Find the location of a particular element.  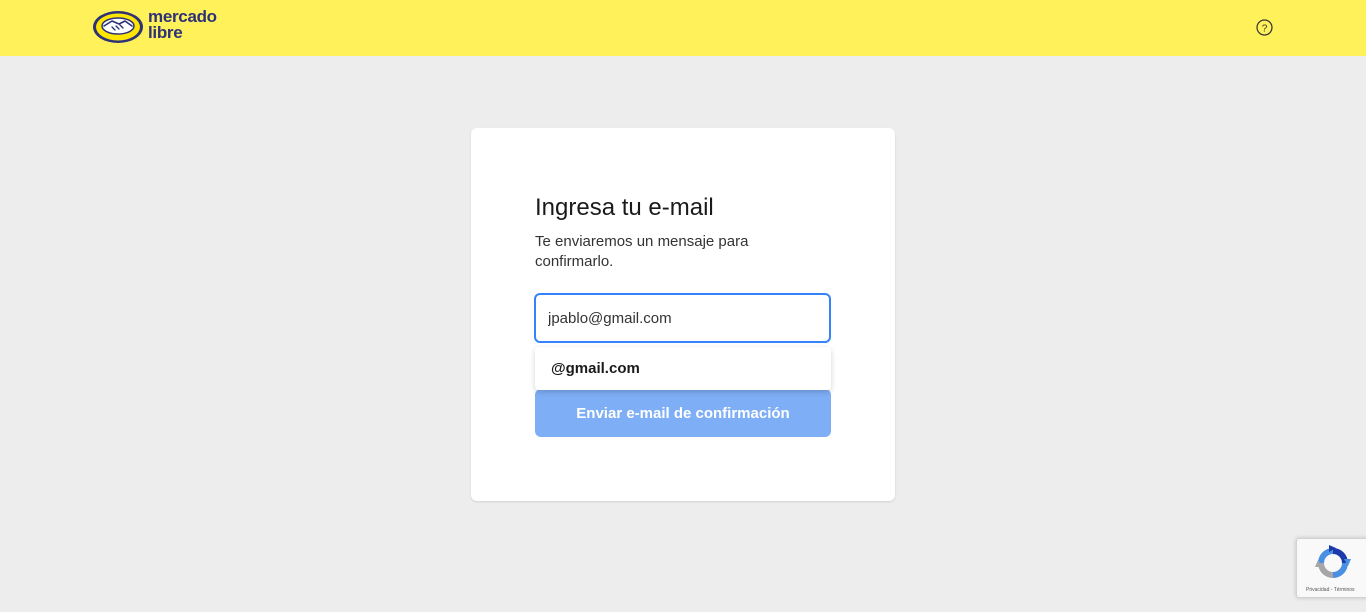

recaptcha-links: Privacidad - Términos is located at coordinates (1330, 590).